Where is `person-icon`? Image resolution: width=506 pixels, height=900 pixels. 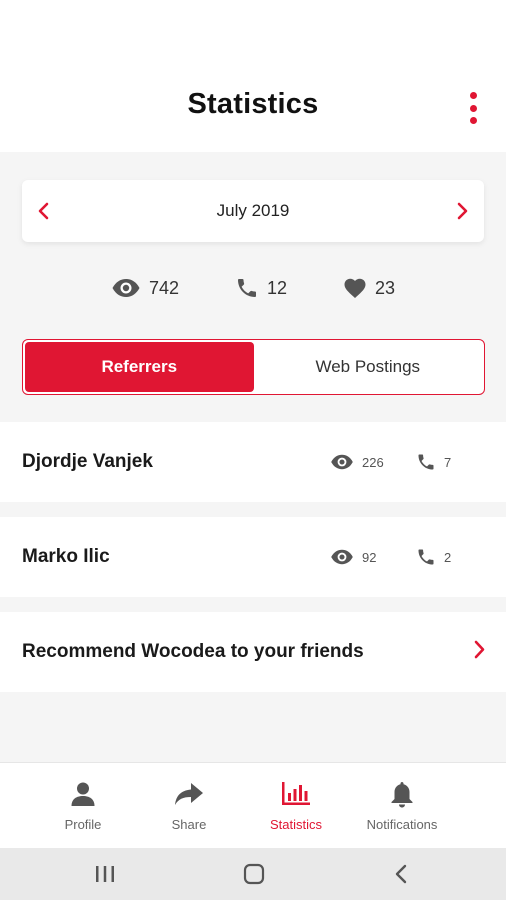
person-icon is located at coordinates (83, 794).